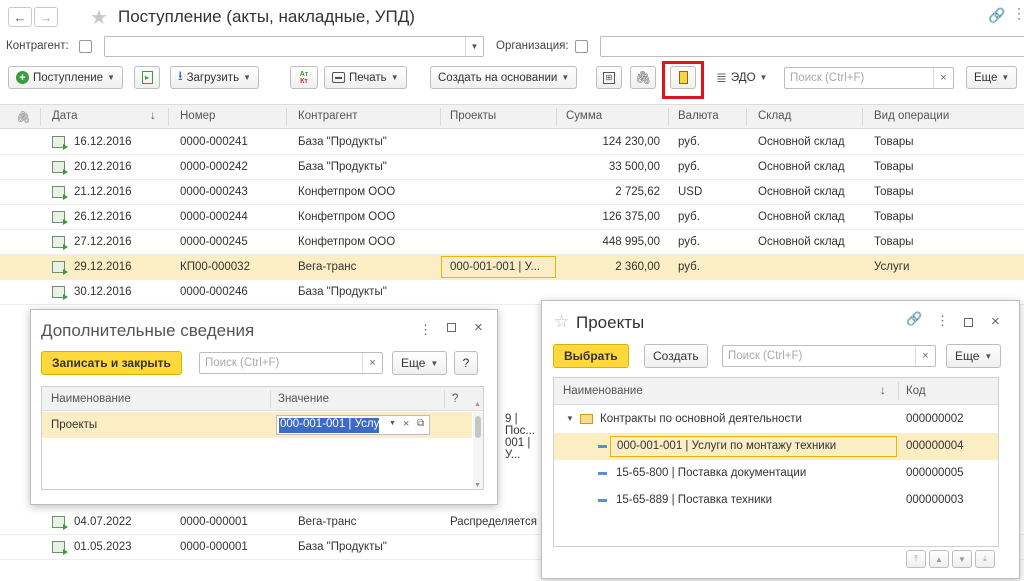 This screenshot has height=581, width=1024. I want to click on load-button: ⭳ Загрузить ▼, so click(214, 77).